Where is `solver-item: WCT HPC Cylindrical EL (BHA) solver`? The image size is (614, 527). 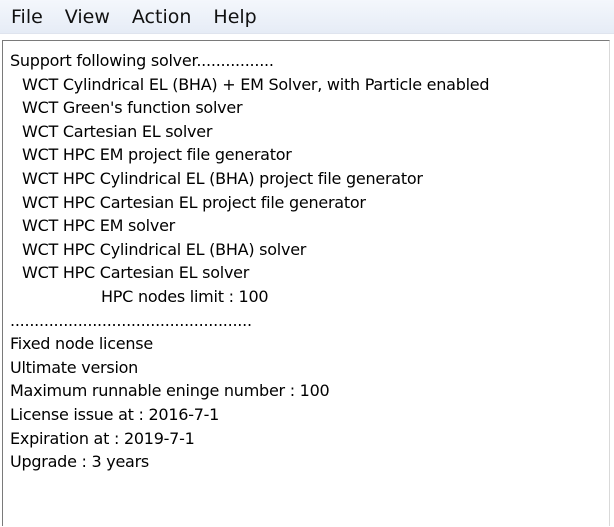 solver-item: WCT HPC Cylindrical EL (BHA) solver is located at coordinates (164, 249).